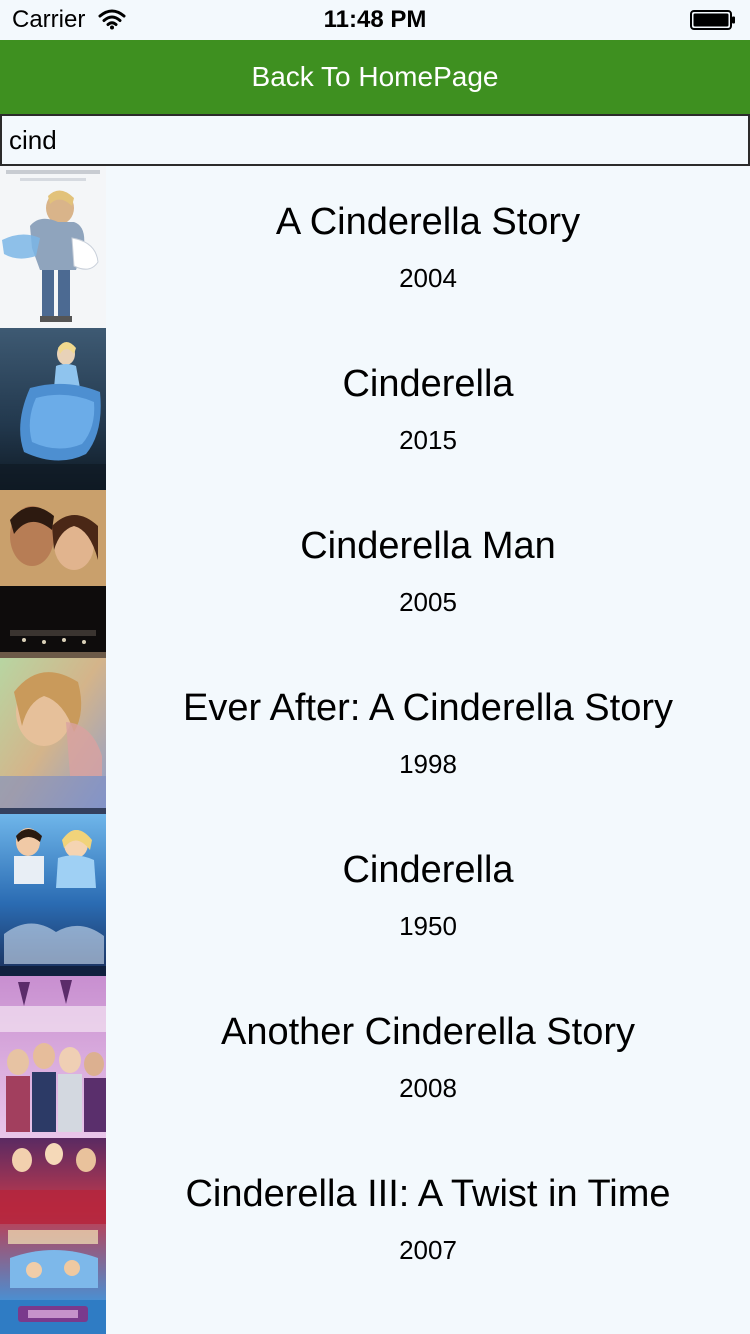 The image size is (750, 1334). What do you see at coordinates (428, 602) in the screenshot?
I see `movie-year: 2005` at bounding box center [428, 602].